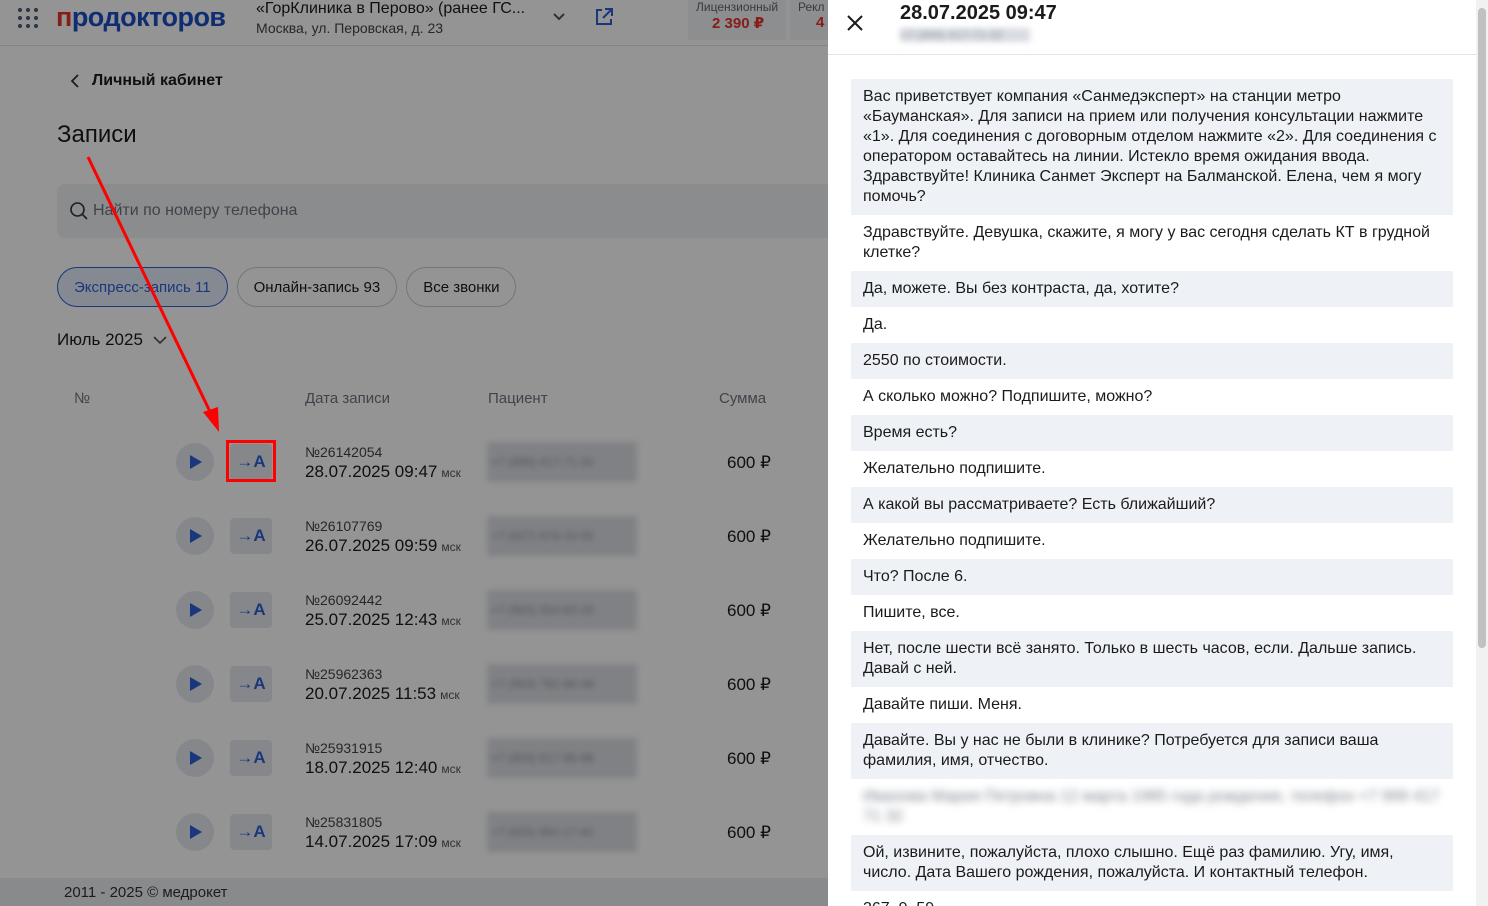 This screenshot has height=906, width=1488. Describe the element at coordinates (1152, 898) in the screenshot. I see `transcript-message: 367. 9. 59.` at that location.